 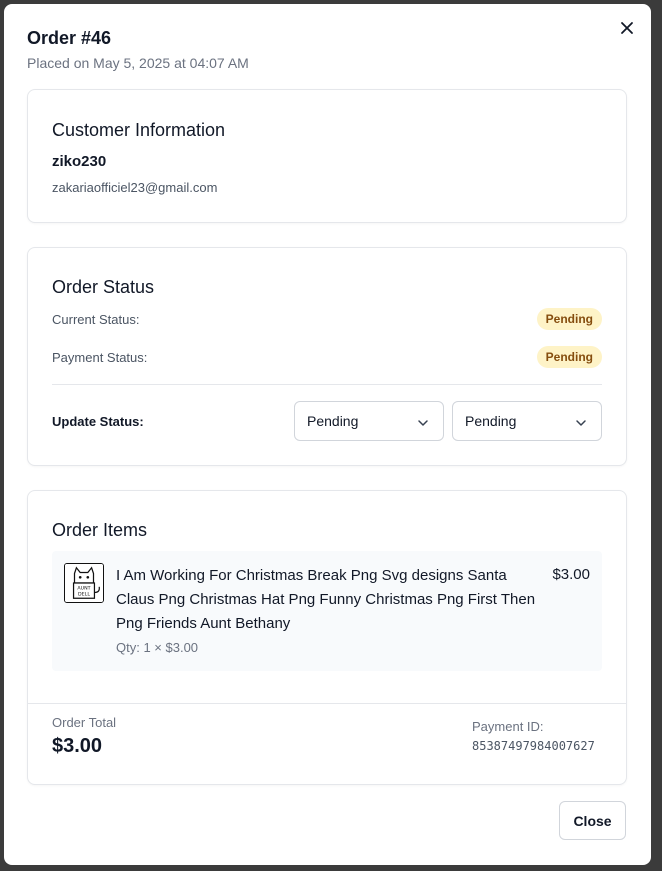 What do you see at coordinates (327, 384) in the screenshot?
I see `status-divider` at bounding box center [327, 384].